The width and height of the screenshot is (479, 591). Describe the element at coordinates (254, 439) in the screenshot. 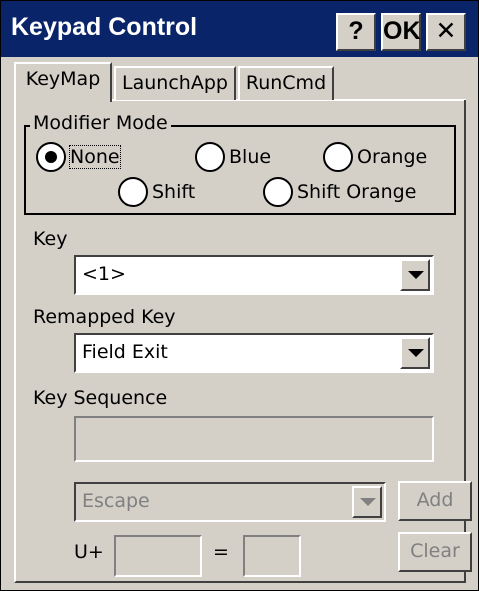

I see `key-sequence-field` at that location.